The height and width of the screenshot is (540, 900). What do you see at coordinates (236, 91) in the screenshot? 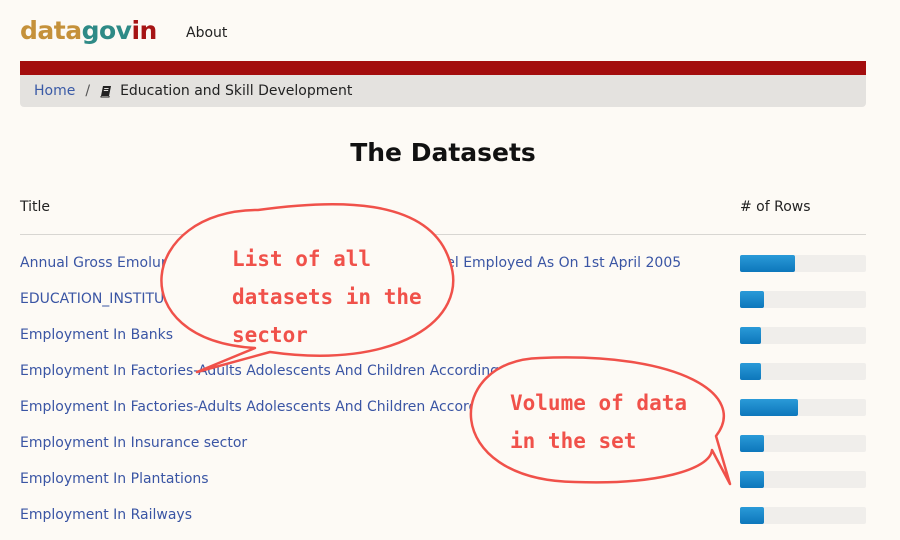
I see `breadcrumb-current: Education and Skill Development` at bounding box center [236, 91].